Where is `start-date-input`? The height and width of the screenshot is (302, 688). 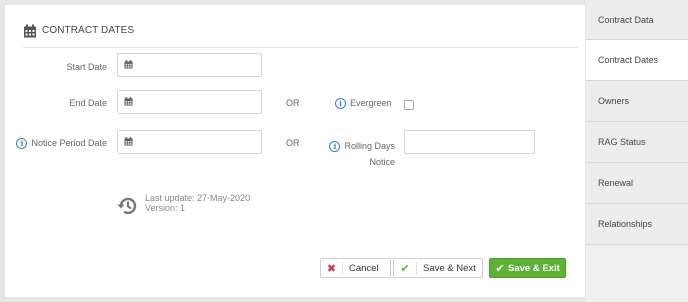 start-date-input is located at coordinates (189, 65).